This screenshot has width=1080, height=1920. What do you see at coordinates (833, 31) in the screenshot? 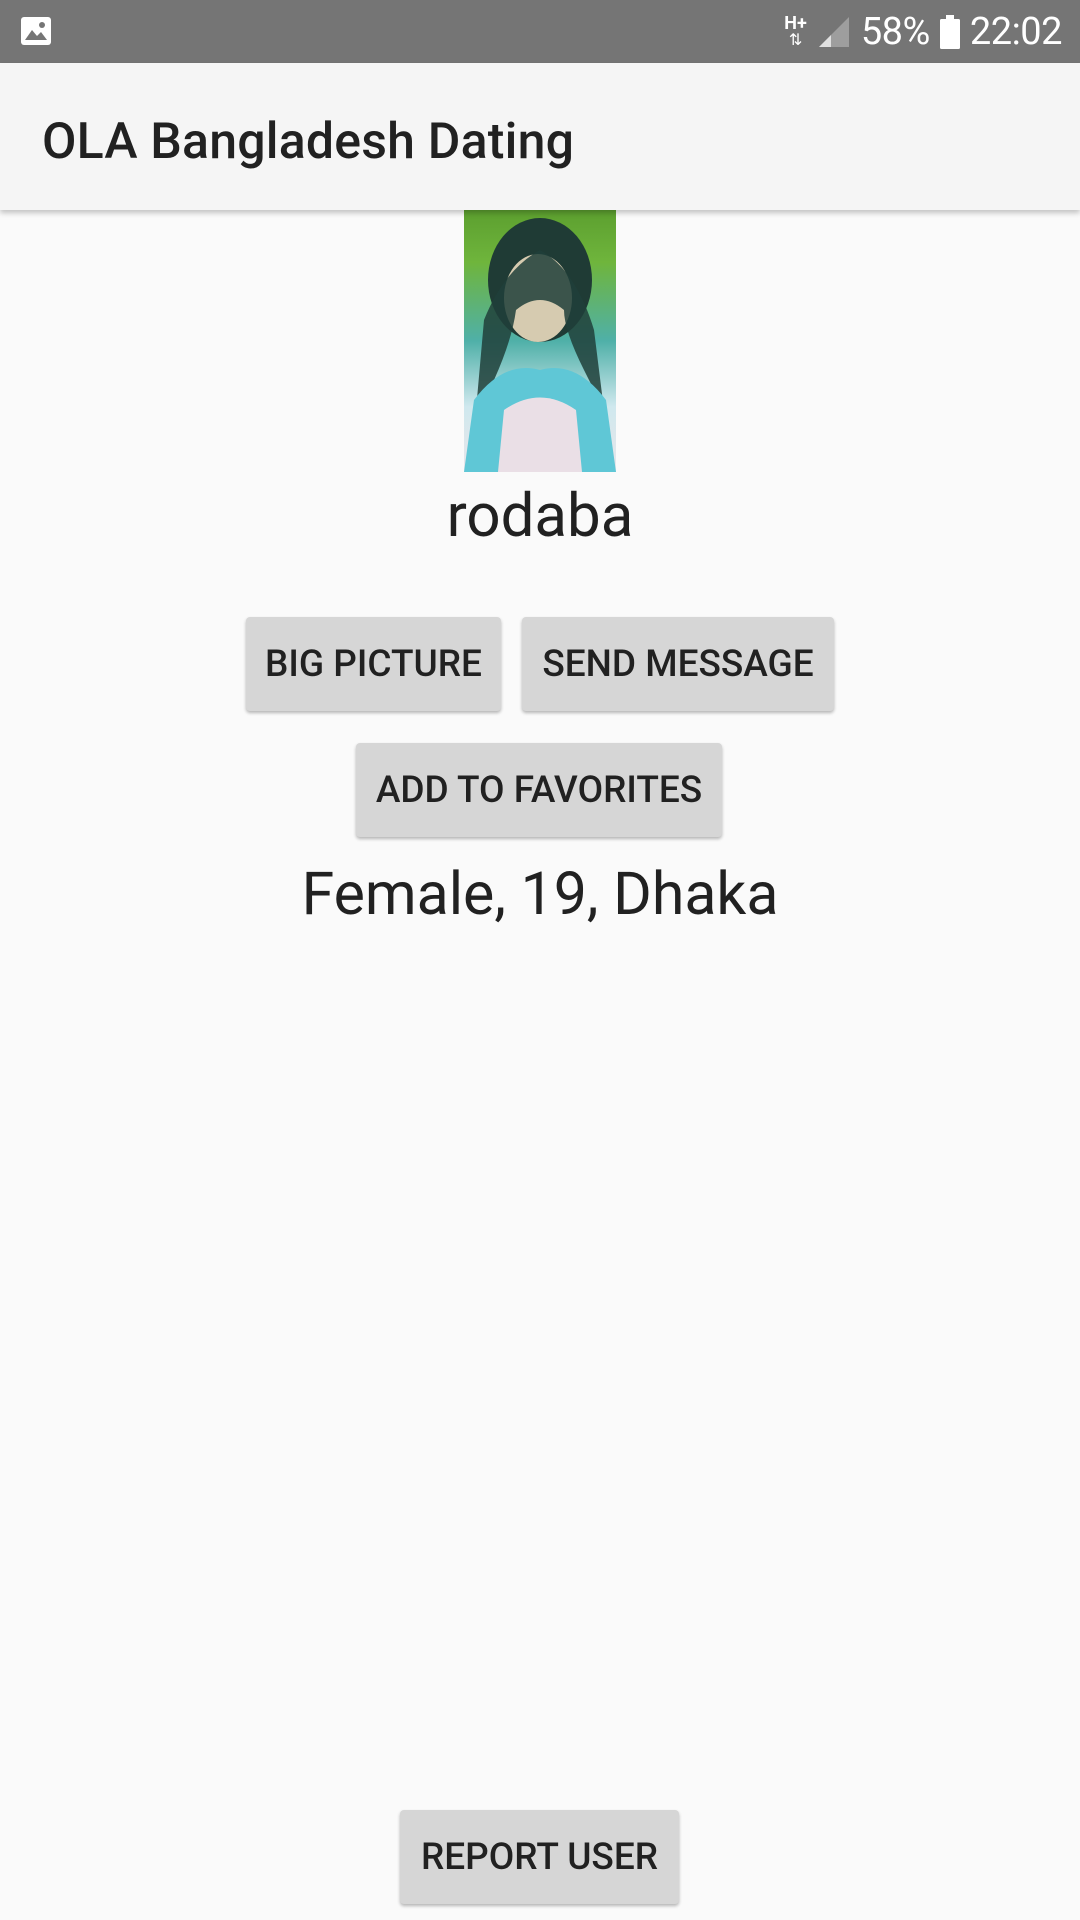
I see `network-signal-icon` at bounding box center [833, 31].